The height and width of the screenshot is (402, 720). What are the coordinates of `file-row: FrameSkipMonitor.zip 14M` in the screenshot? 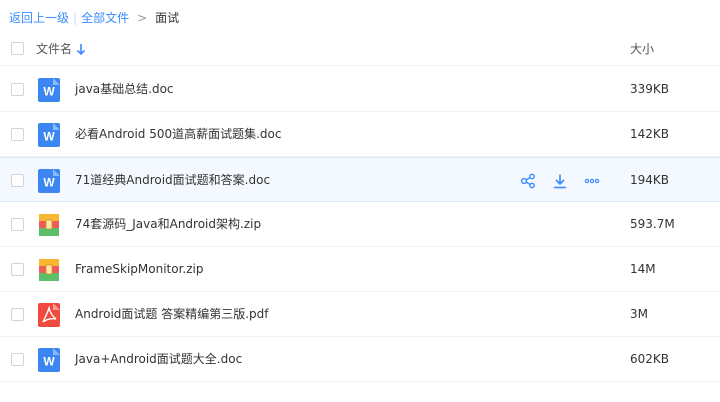 It's located at (360, 269).